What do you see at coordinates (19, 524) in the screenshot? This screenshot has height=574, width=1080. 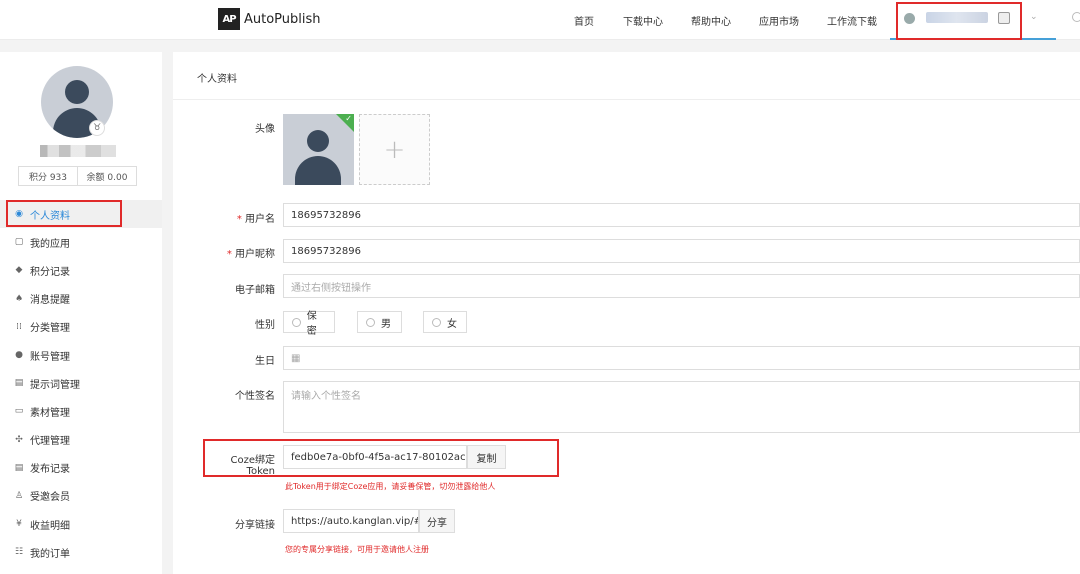 I see `yen-icon: ¥` at bounding box center [19, 524].